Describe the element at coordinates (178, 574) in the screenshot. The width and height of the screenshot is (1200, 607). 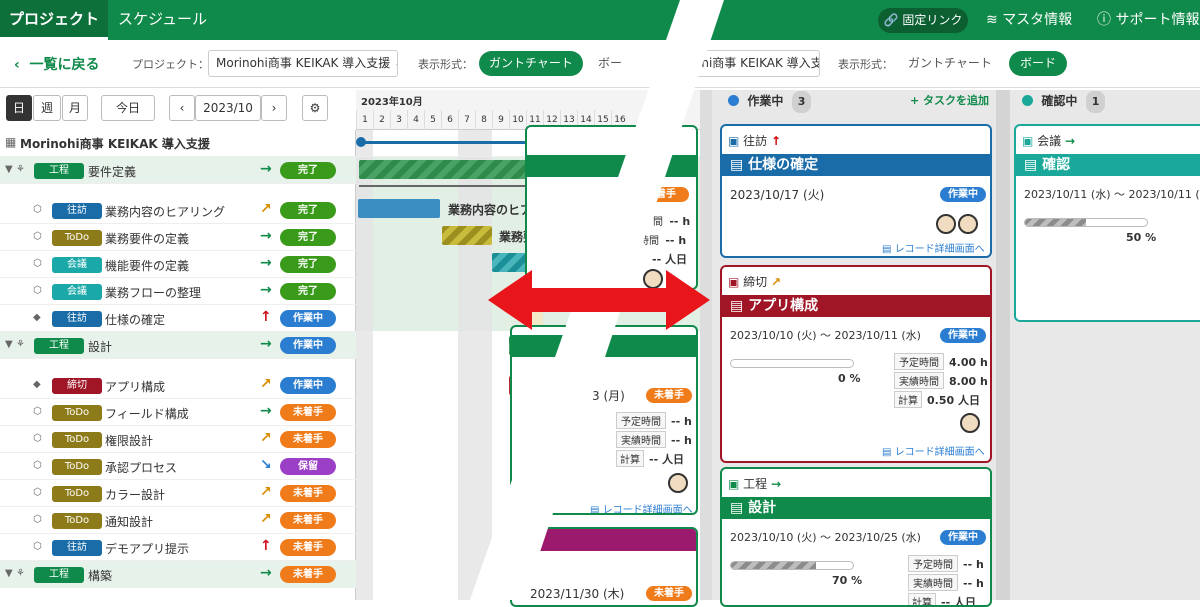
I see `tree-group-row: ▼ ⚘ 工程 構築 → 未着手` at that location.